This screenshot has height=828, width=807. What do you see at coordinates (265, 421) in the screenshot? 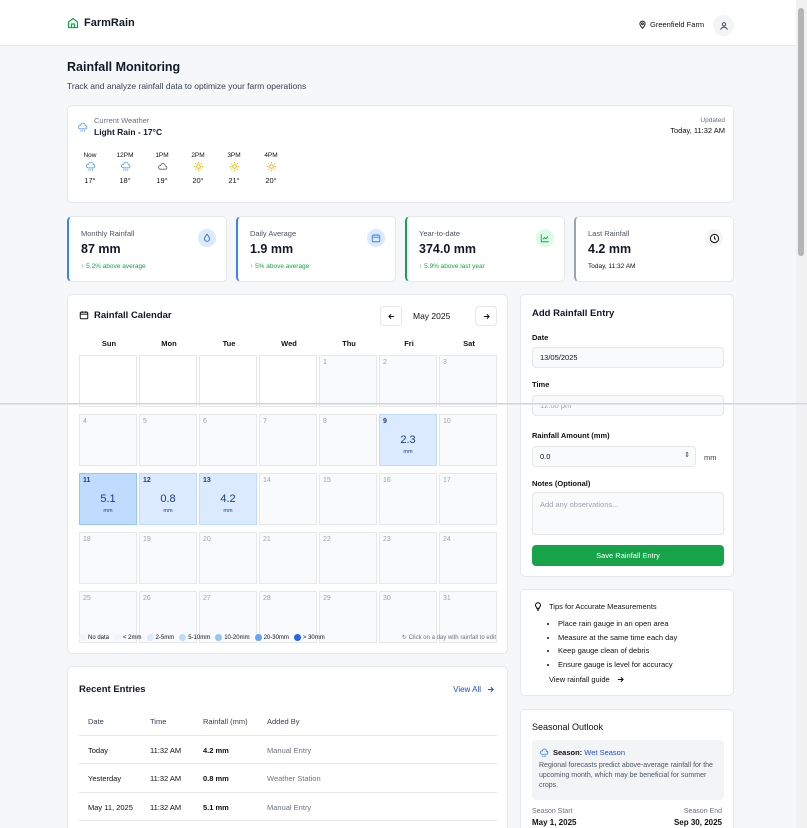
I see `day-number: 7` at bounding box center [265, 421].